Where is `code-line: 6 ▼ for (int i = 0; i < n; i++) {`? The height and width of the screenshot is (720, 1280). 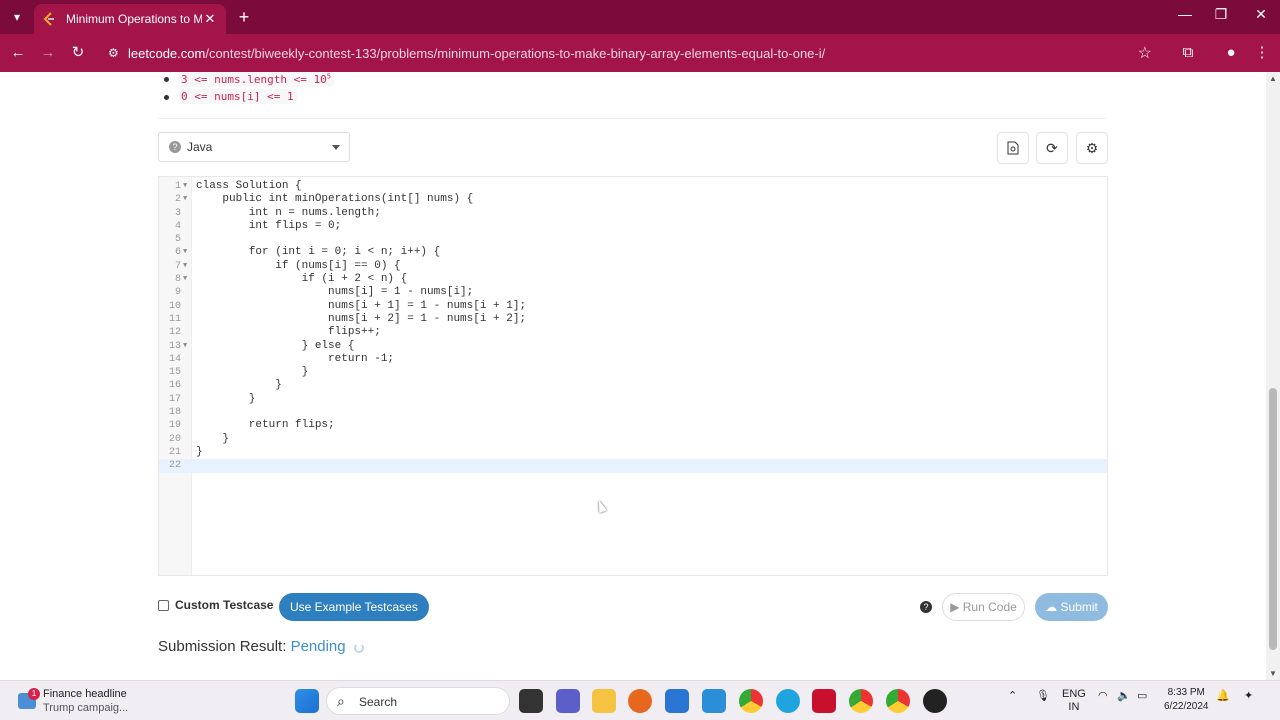
code-line: 6 ▼ for (int i = 0; i < n; i++) { is located at coordinates (633, 252).